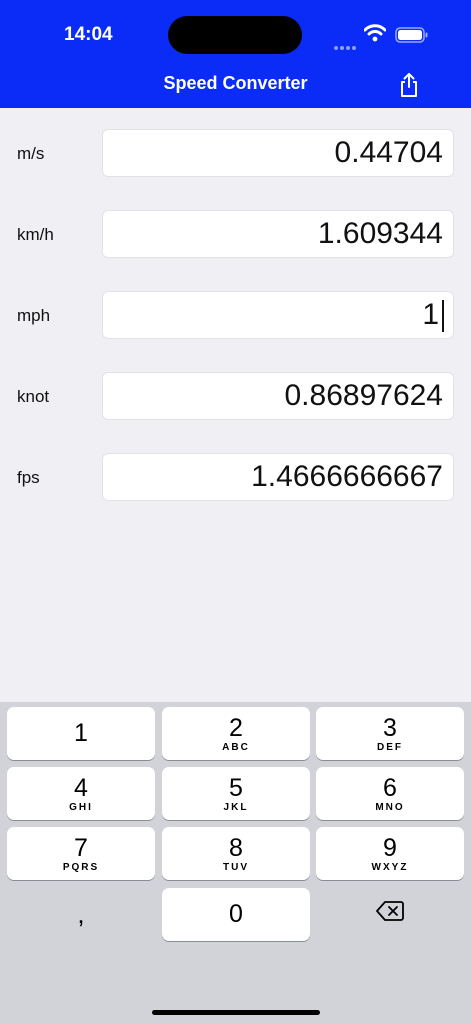 The height and width of the screenshot is (1024, 471). What do you see at coordinates (28, 477) in the screenshot?
I see `unit-label: fps` at bounding box center [28, 477].